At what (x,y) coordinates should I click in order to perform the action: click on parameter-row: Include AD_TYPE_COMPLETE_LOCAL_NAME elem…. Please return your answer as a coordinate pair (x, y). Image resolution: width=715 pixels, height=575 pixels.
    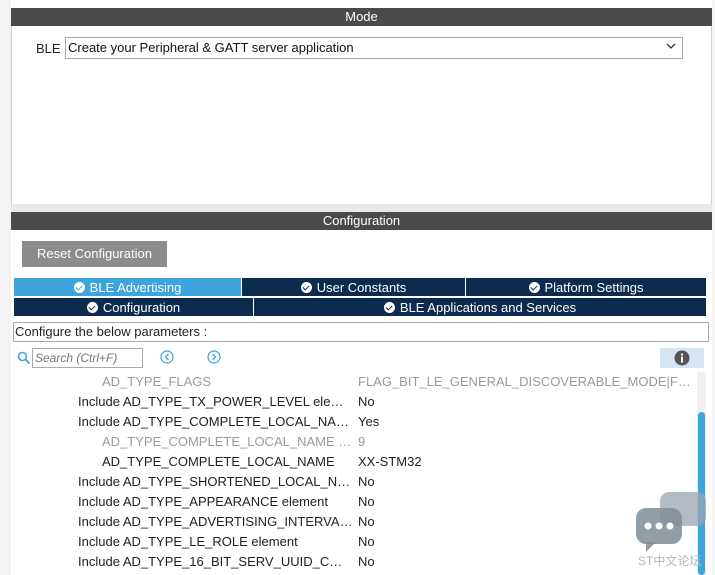
    Looking at the image, I should click on (348, 422).